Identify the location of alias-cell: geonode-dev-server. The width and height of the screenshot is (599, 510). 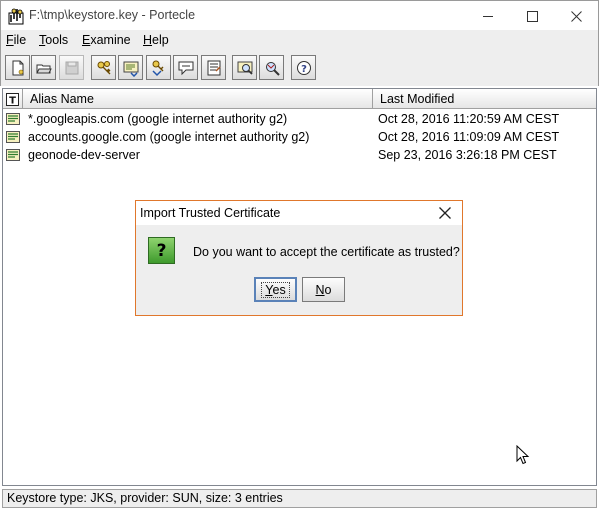
(84, 155).